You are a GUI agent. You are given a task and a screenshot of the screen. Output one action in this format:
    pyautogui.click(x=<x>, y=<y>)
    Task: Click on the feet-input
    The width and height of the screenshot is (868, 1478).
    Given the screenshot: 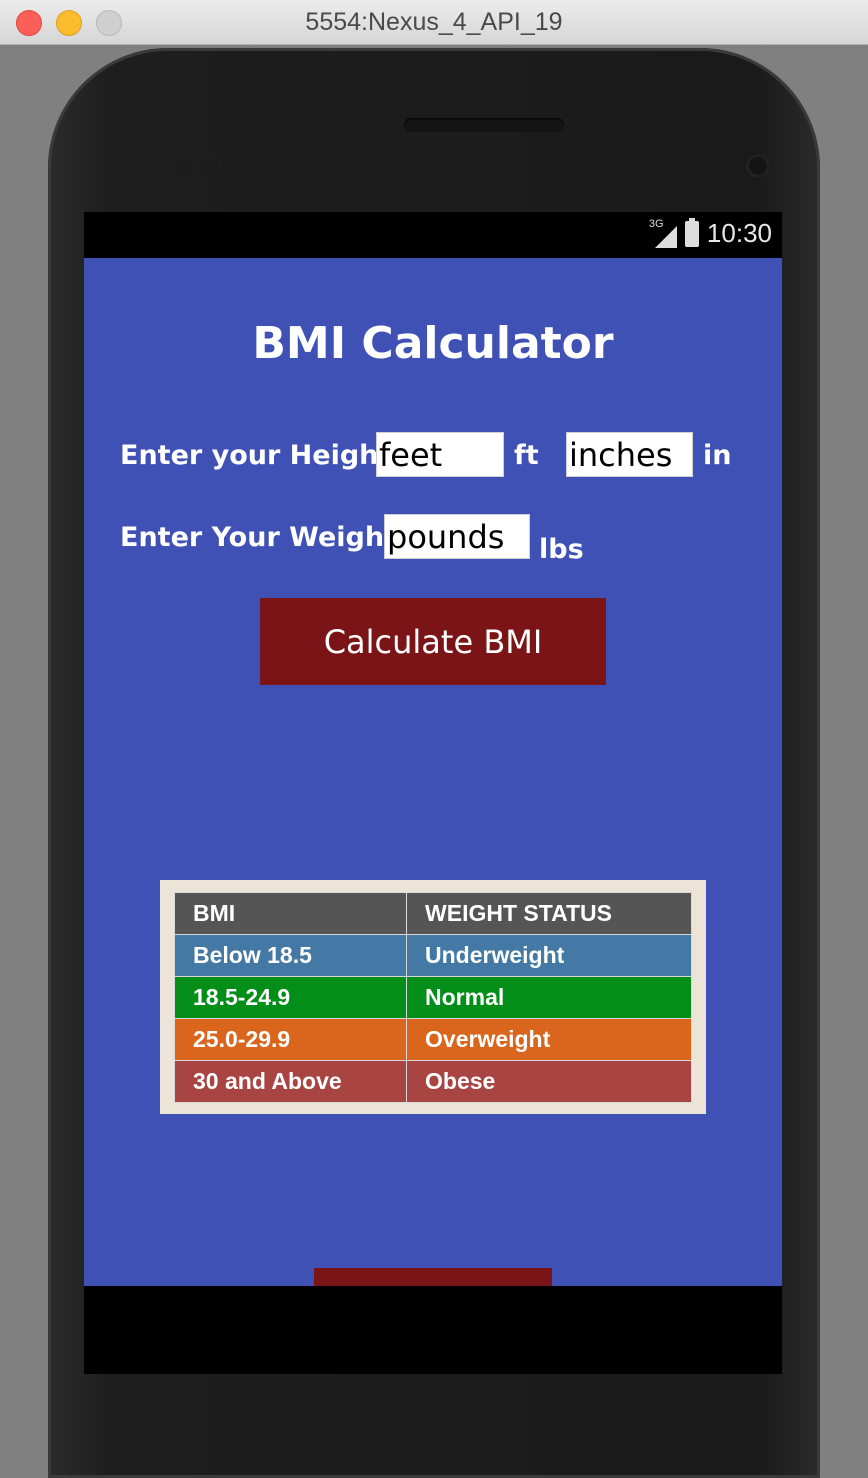 What is the action you would take?
    pyautogui.click(x=440, y=454)
    